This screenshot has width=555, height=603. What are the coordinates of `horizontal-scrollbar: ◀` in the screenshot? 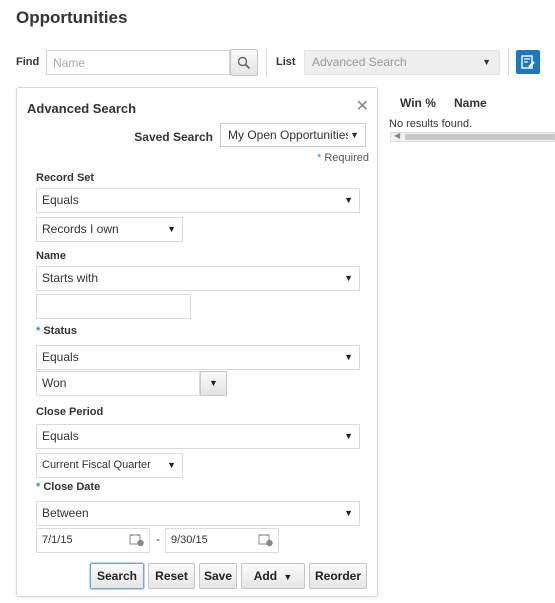 It's located at (472, 136).